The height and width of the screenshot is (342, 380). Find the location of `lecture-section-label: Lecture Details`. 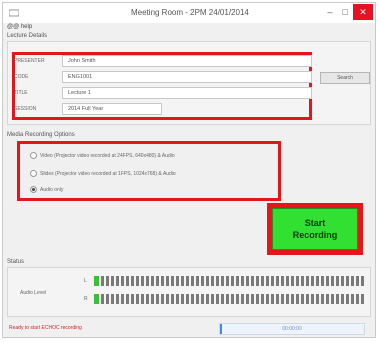

lecture-section-label: Lecture Details is located at coordinates (27, 36).